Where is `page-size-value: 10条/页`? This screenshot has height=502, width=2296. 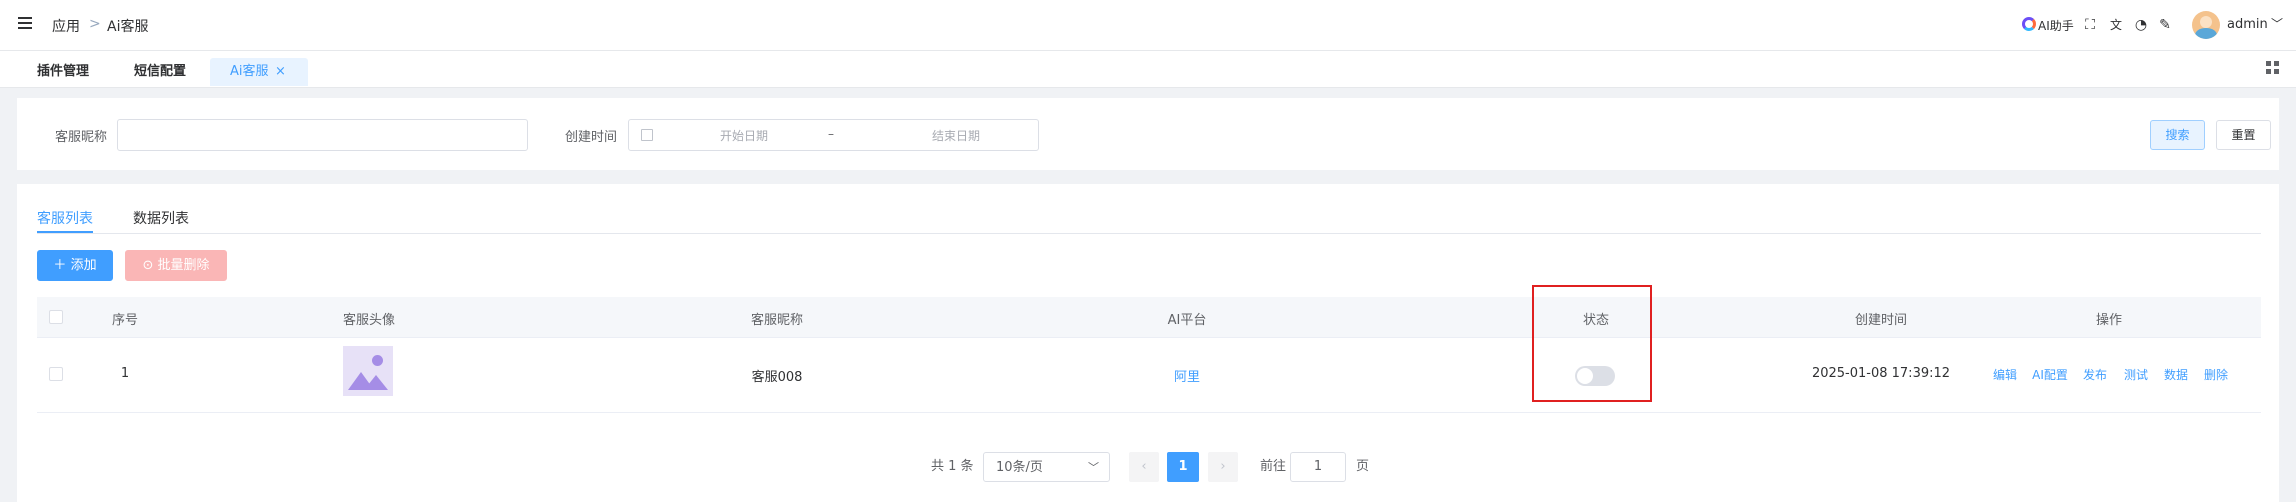 page-size-value: 10条/页 is located at coordinates (1019, 467).